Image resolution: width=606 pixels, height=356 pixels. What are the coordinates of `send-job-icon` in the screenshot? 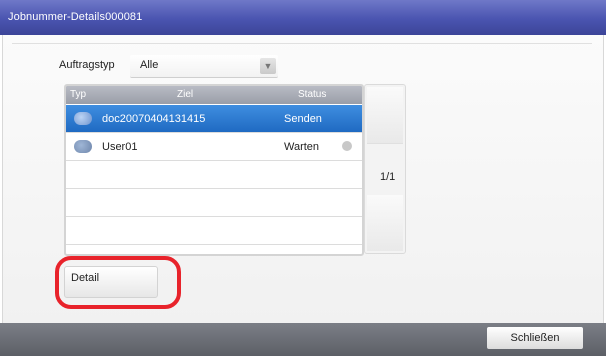 It's located at (83, 118).